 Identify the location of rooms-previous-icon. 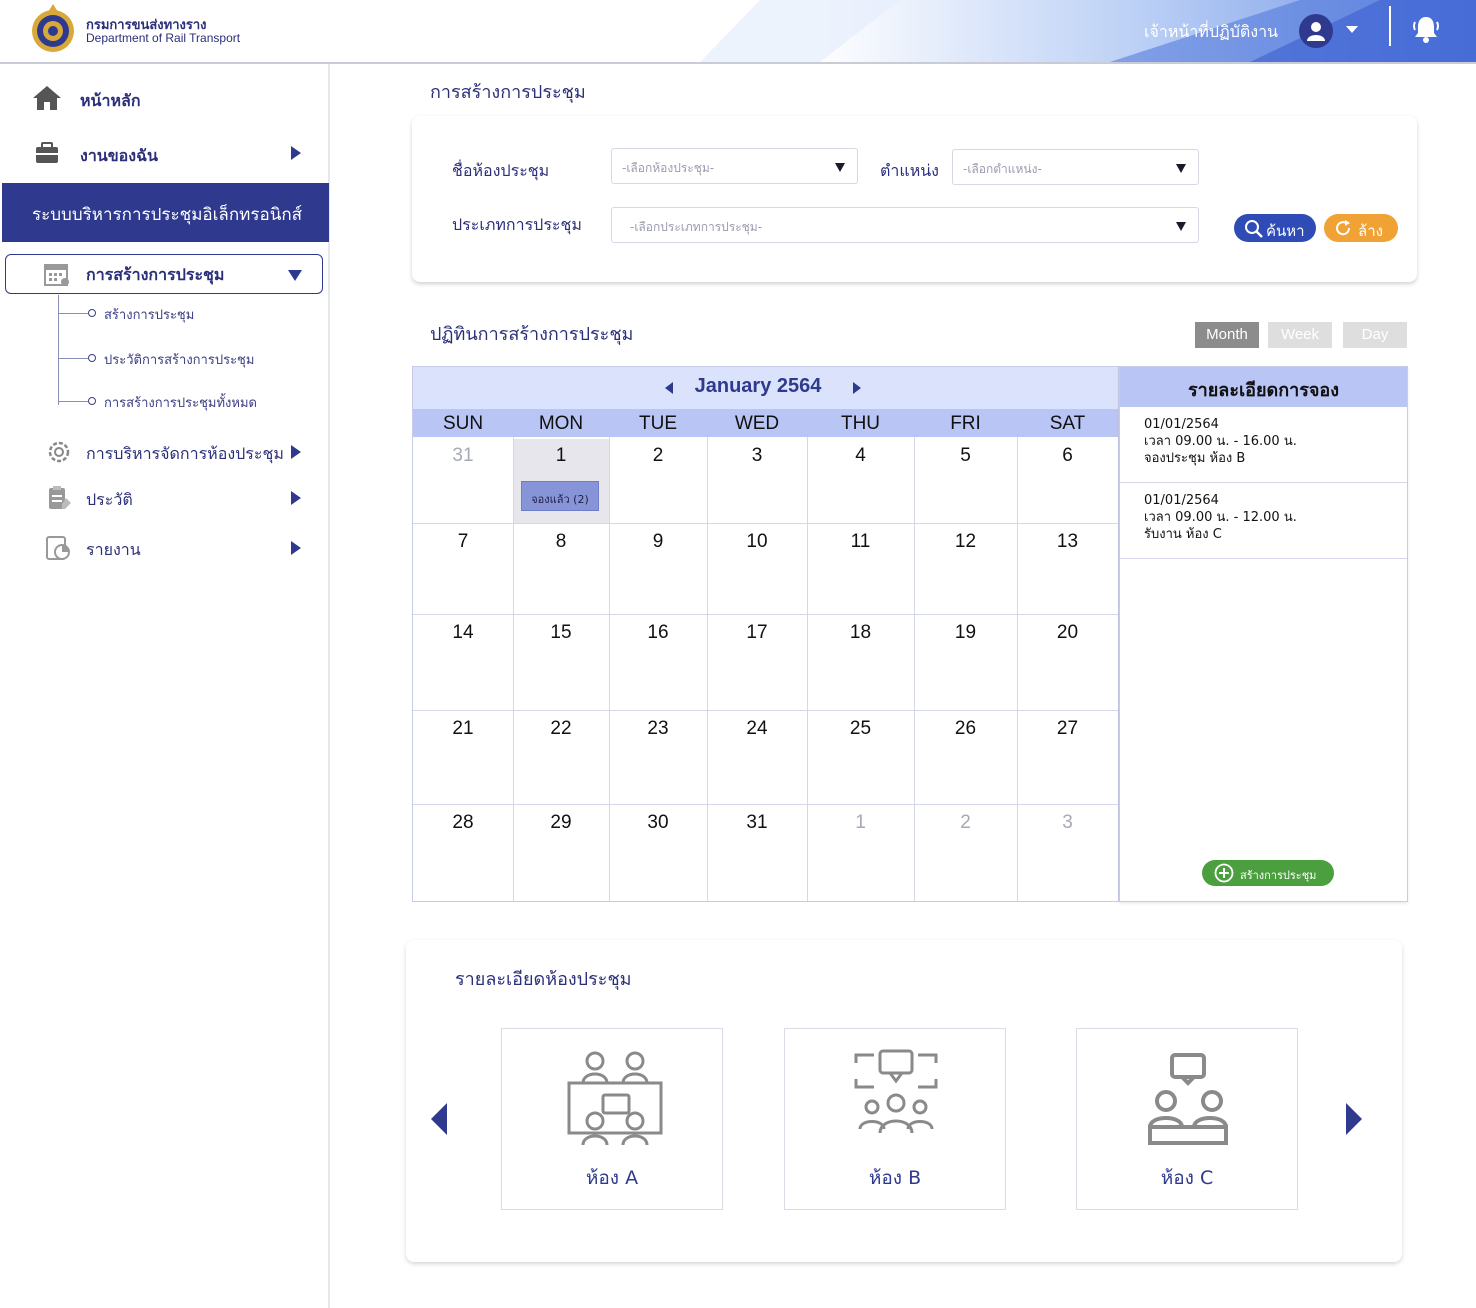
(439, 1119).